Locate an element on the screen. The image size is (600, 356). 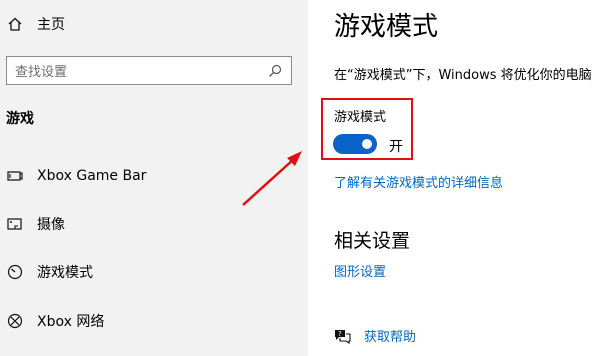
sidebar-item-label: 摄像 is located at coordinates (51, 225).